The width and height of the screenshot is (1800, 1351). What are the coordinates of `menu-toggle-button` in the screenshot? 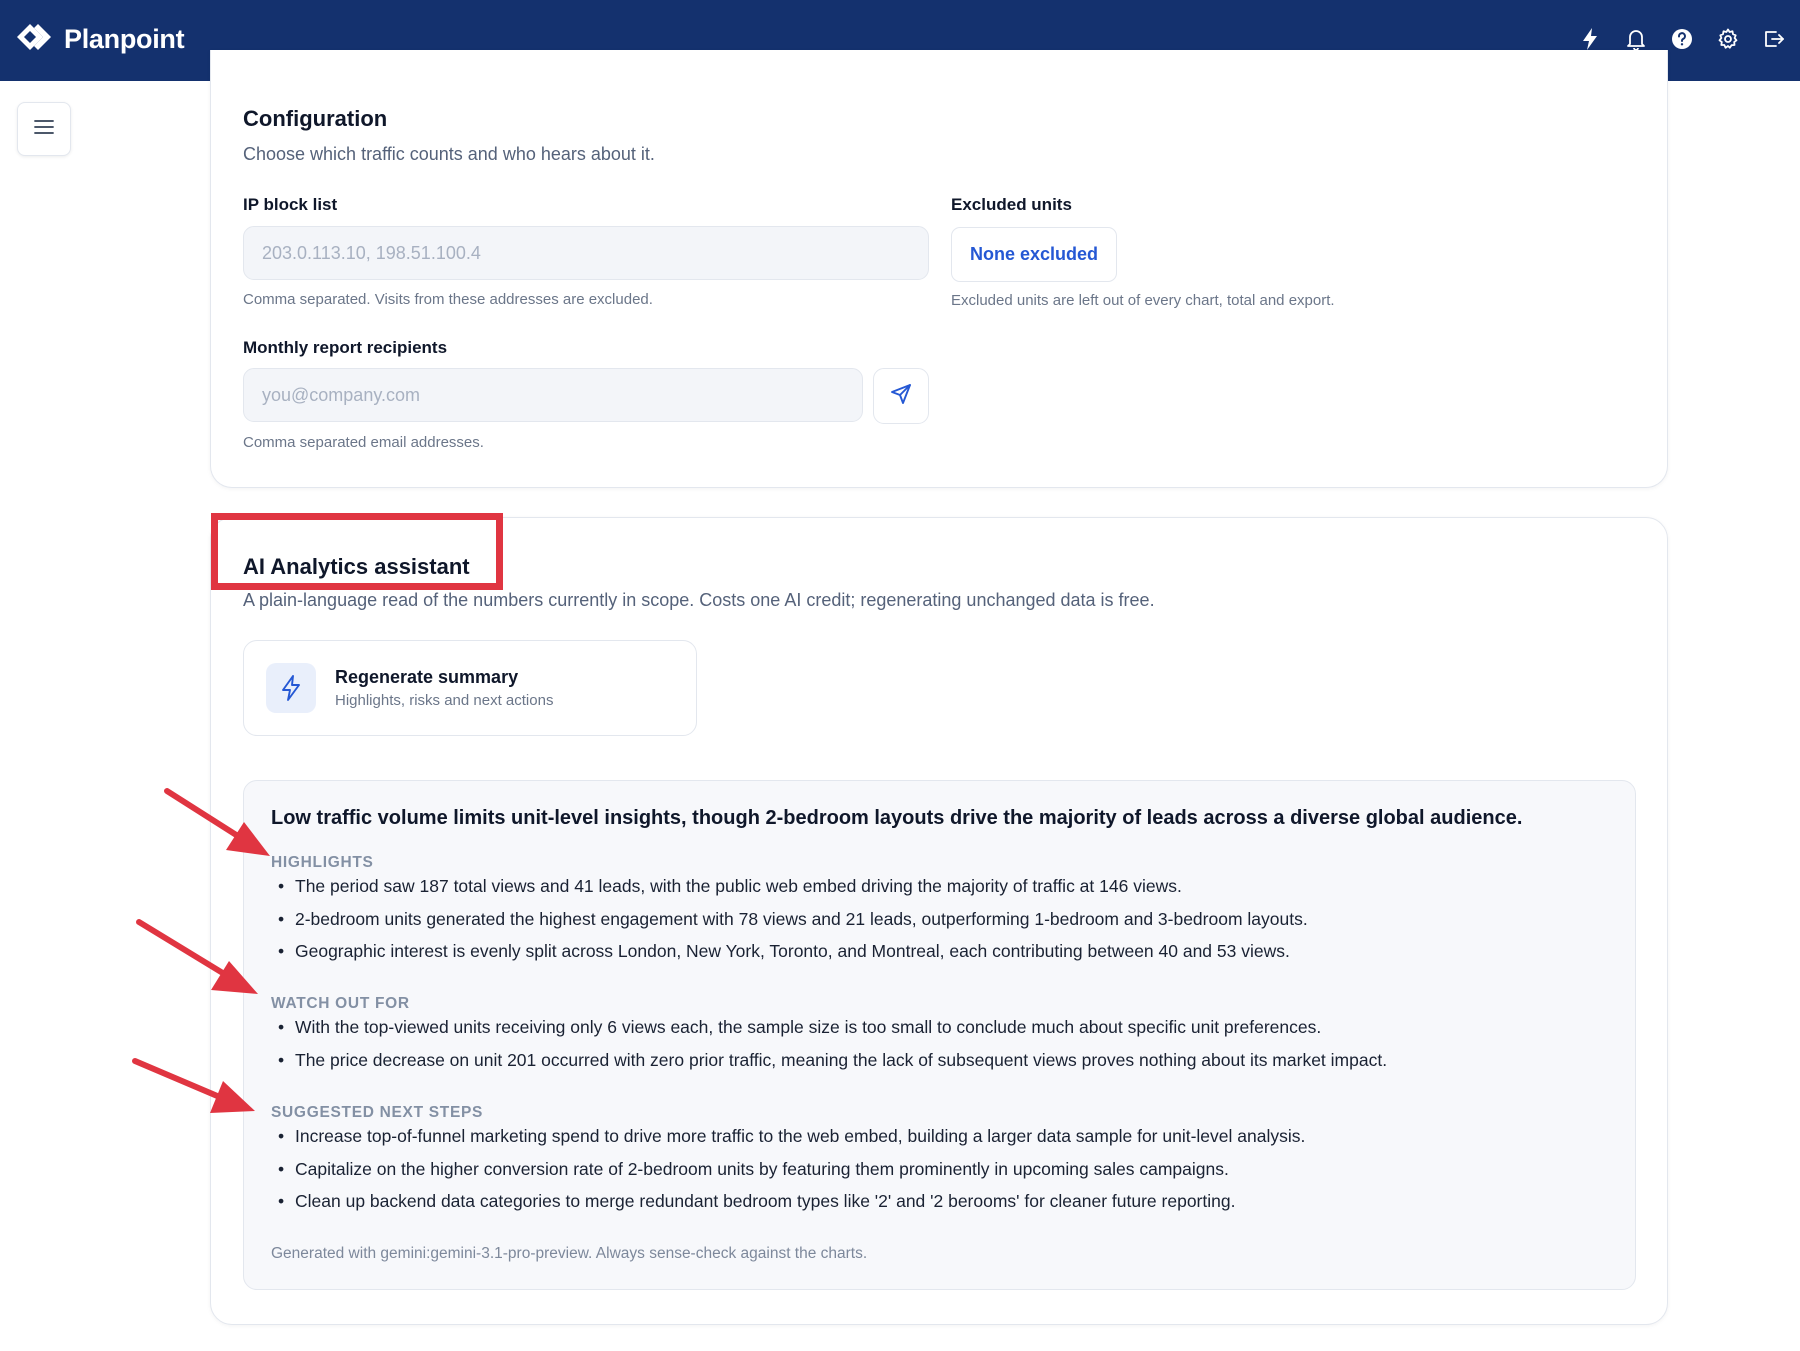 It's located at (44, 129).